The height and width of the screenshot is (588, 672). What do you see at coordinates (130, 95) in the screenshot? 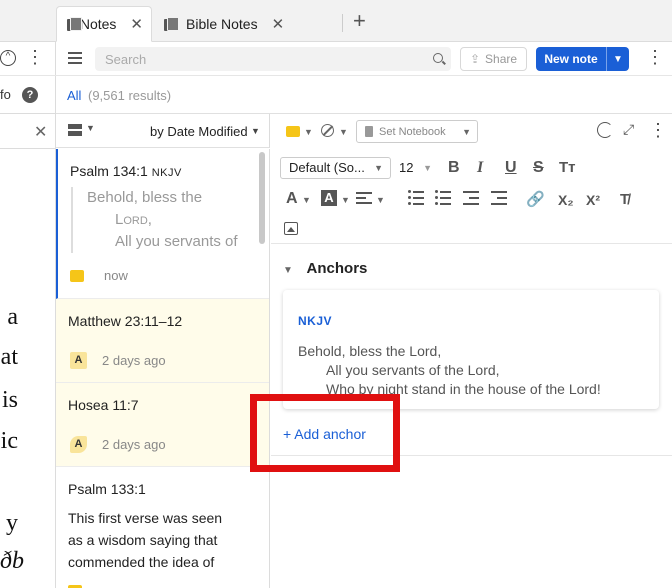
I see `results-count: (9,561 results)` at bounding box center [130, 95].